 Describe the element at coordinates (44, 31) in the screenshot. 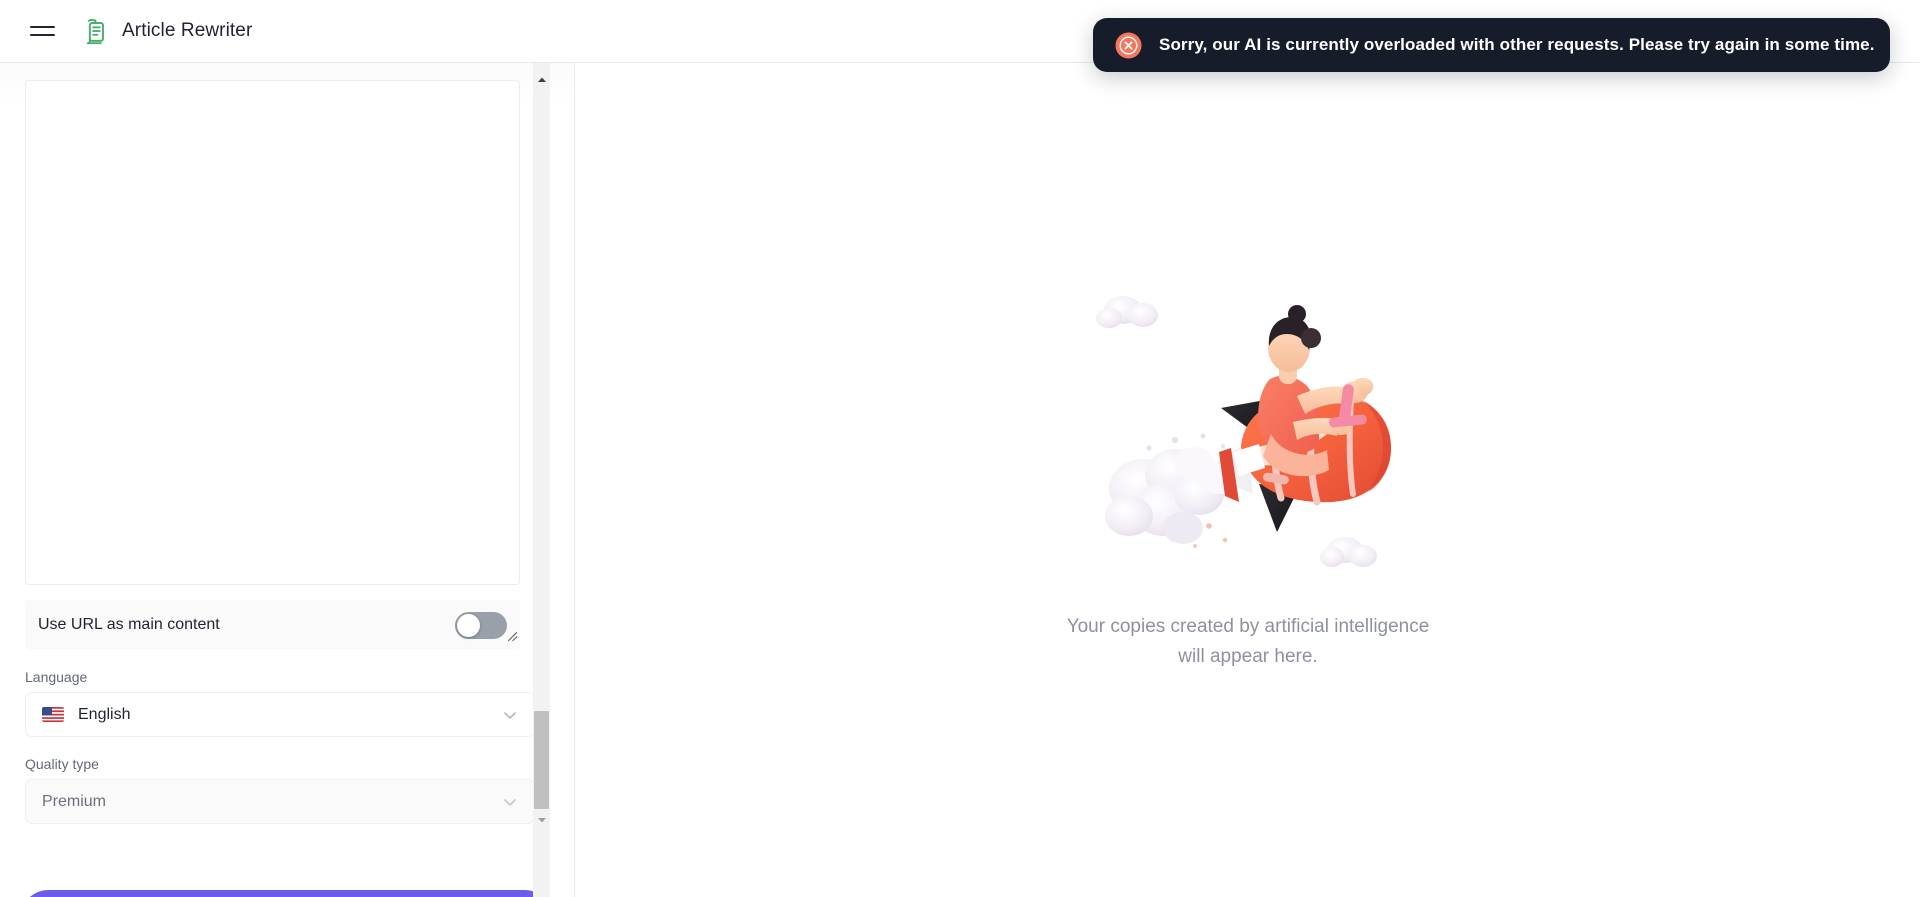

I see `hamburger-icon` at that location.